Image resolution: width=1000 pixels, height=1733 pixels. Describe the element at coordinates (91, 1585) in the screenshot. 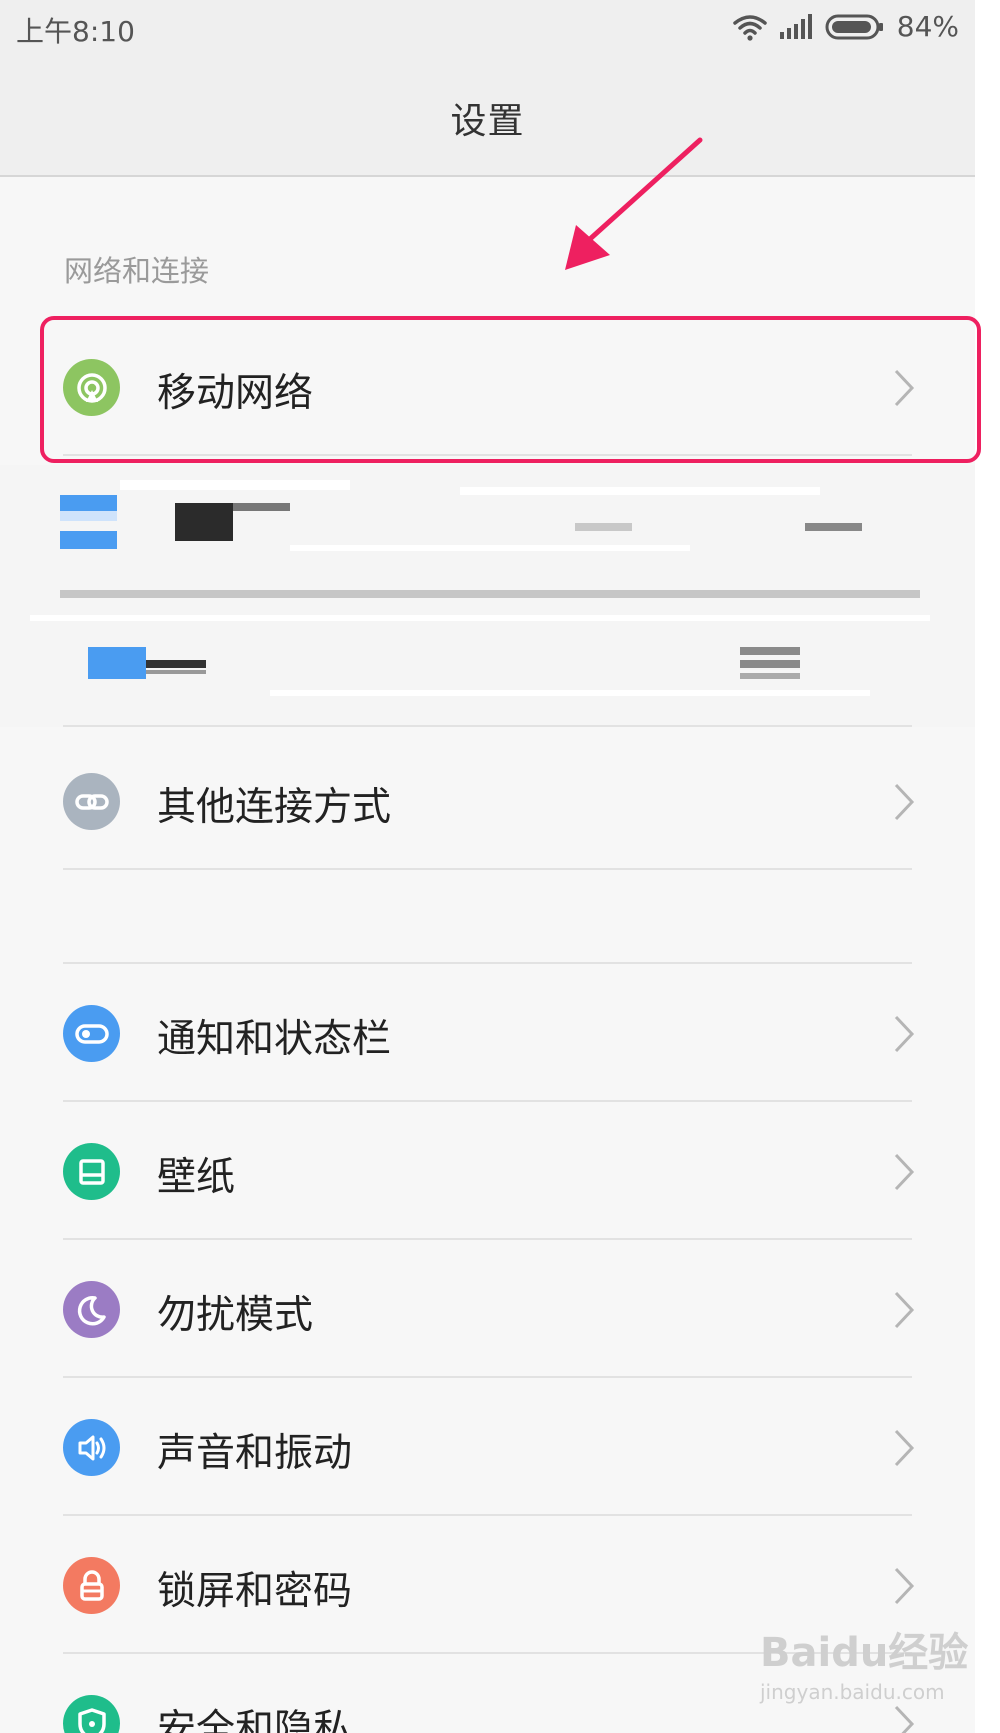

I see `lock-icon` at that location.